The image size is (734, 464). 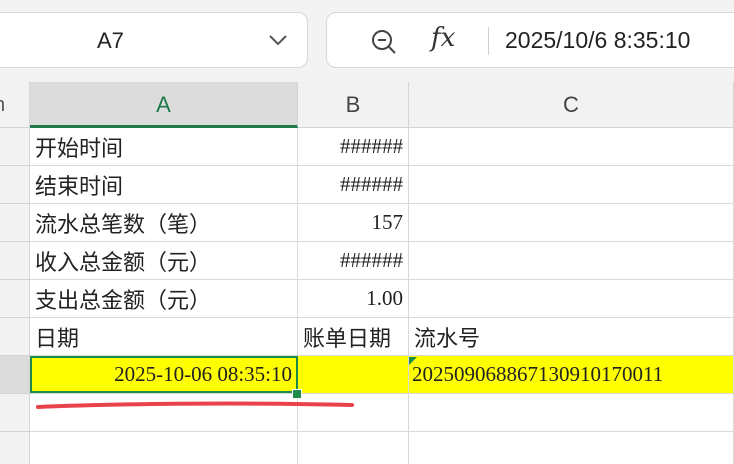 I want to click on cell-a7: 2025-10-06 08:35:10, so click(x=164, y=375).